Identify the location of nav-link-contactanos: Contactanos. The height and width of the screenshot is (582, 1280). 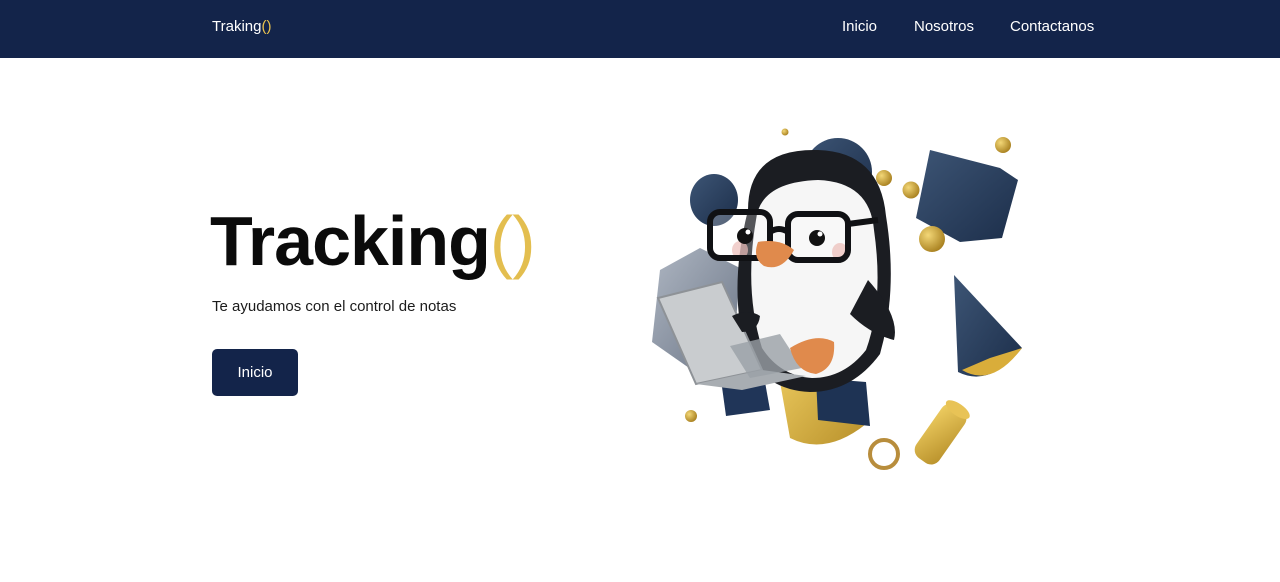
(1052, 26).